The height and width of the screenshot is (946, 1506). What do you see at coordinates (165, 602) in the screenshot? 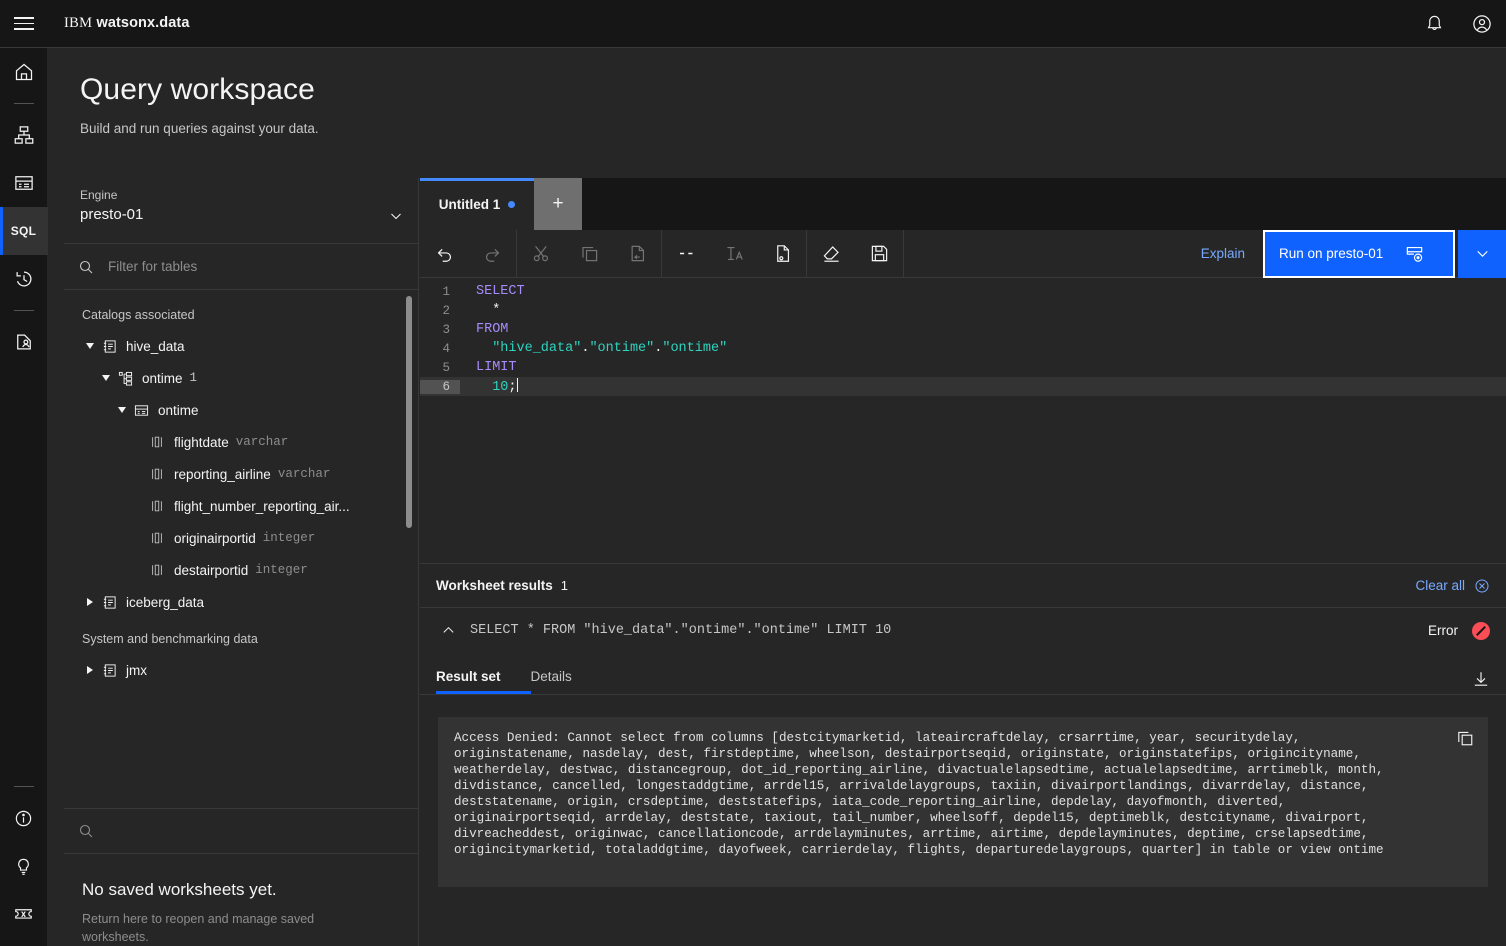
I see `tree-item-label: iceberg_data` at bounding box center [165, 602].